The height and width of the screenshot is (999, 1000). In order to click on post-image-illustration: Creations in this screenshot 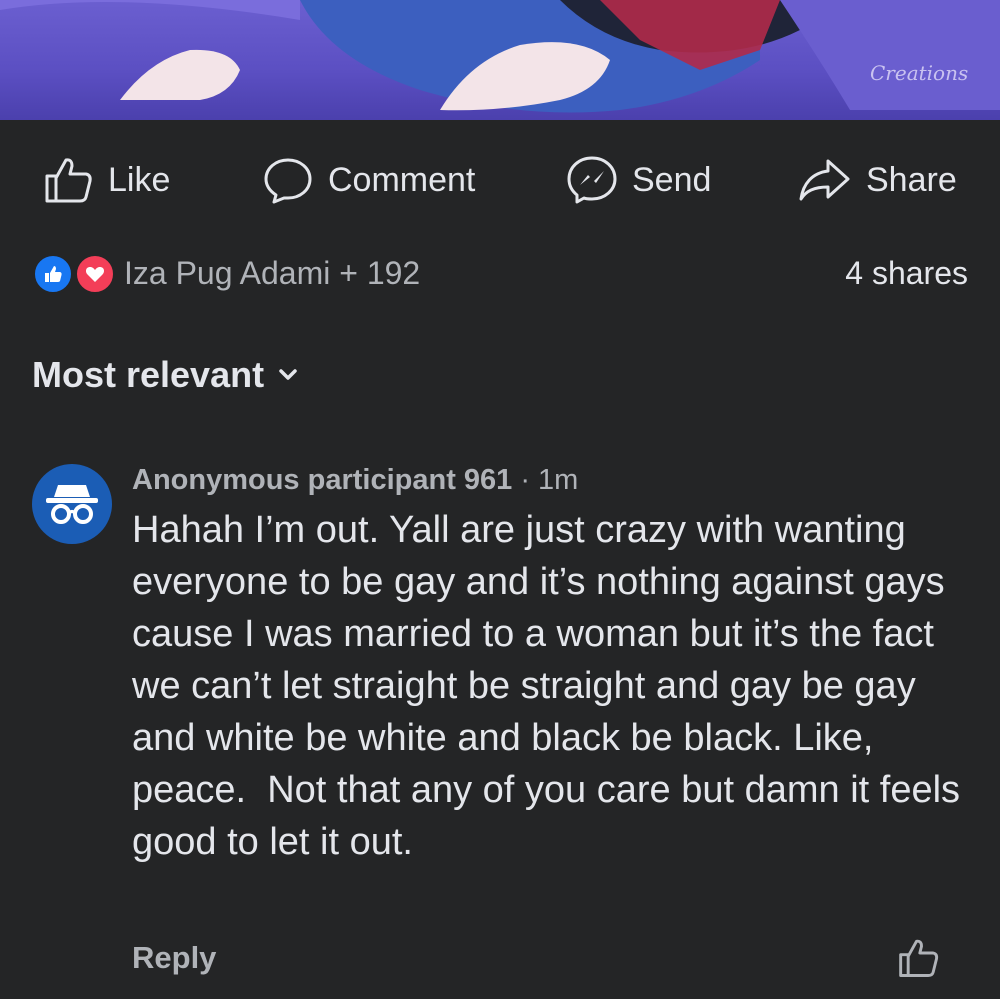, I will do `click(500, 56)`.